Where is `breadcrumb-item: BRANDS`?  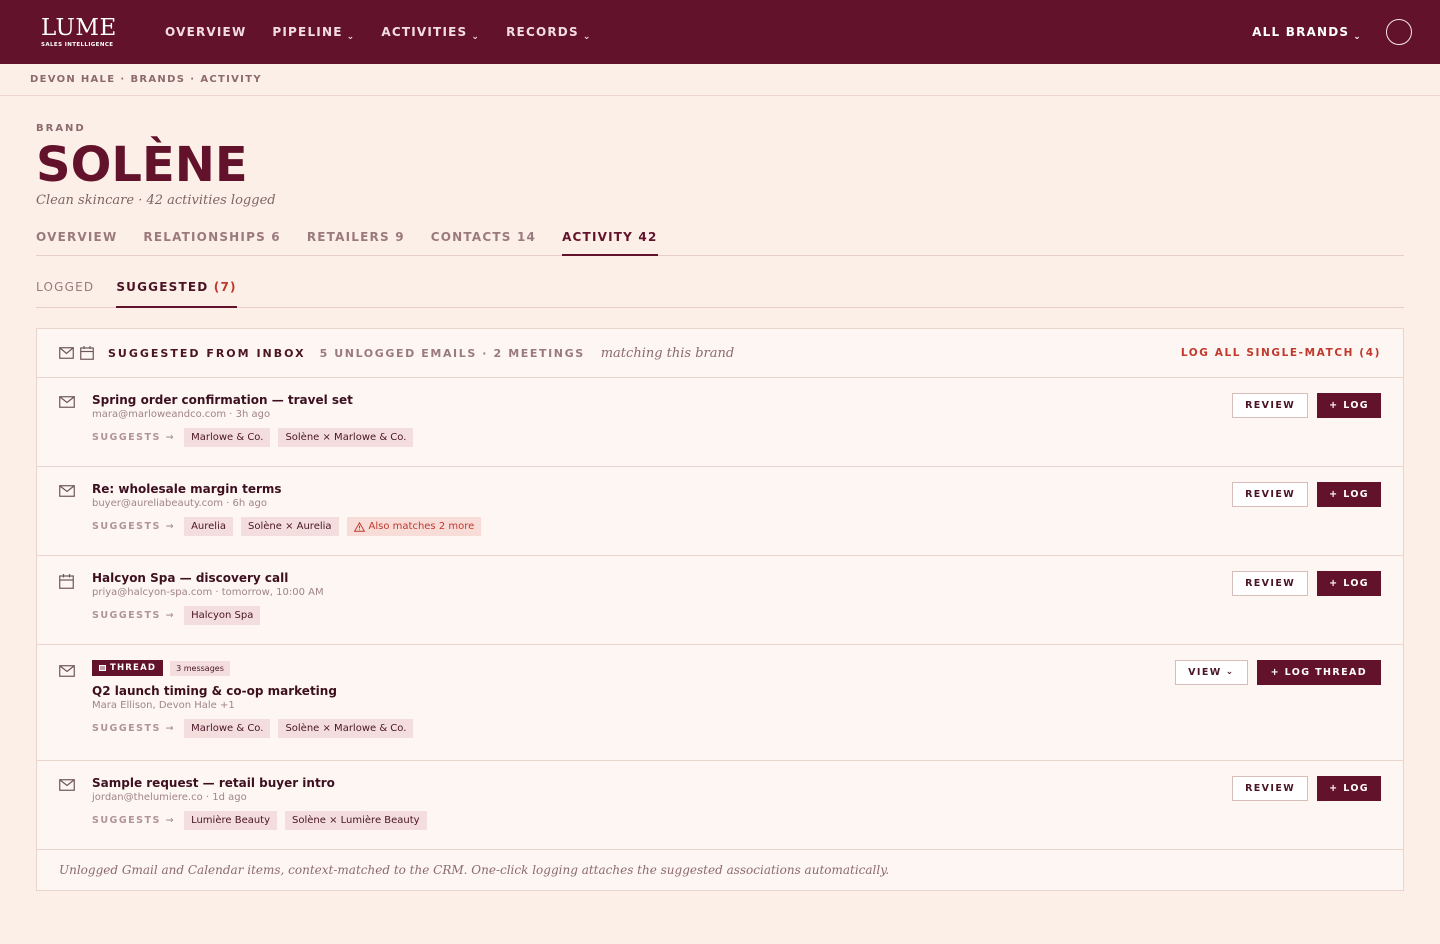 breadcrumb-item: BRANDS is located at coordinates (157, 79).